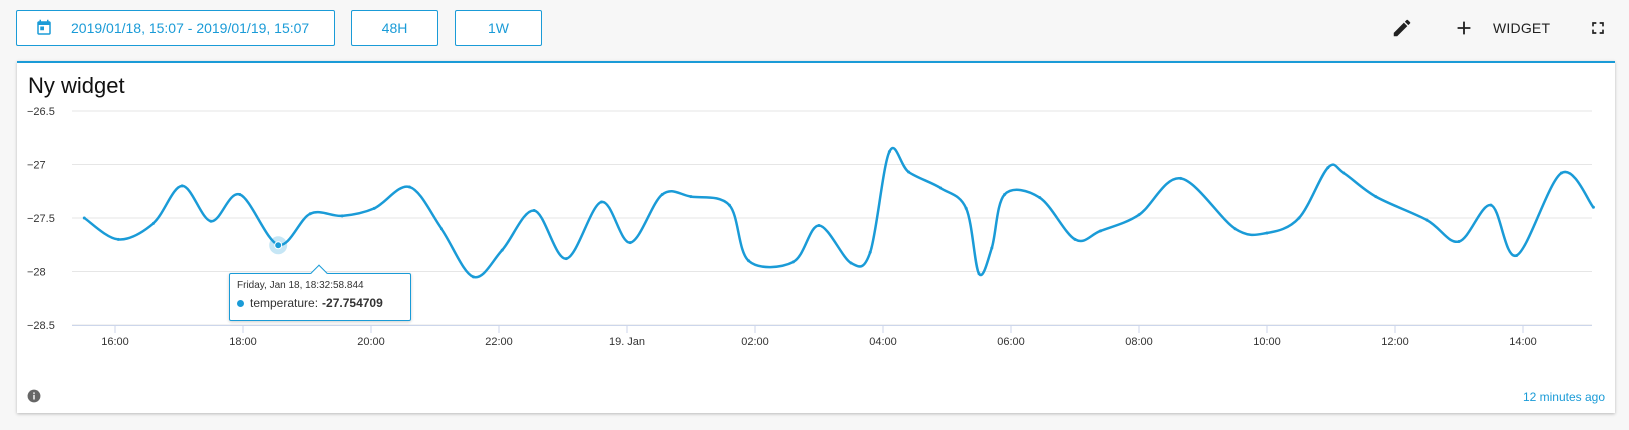  What do you see at coordinates (243, 342) in the screenshot?
I see `x-tick-label: 18:00` at bounding box center [243, 342].